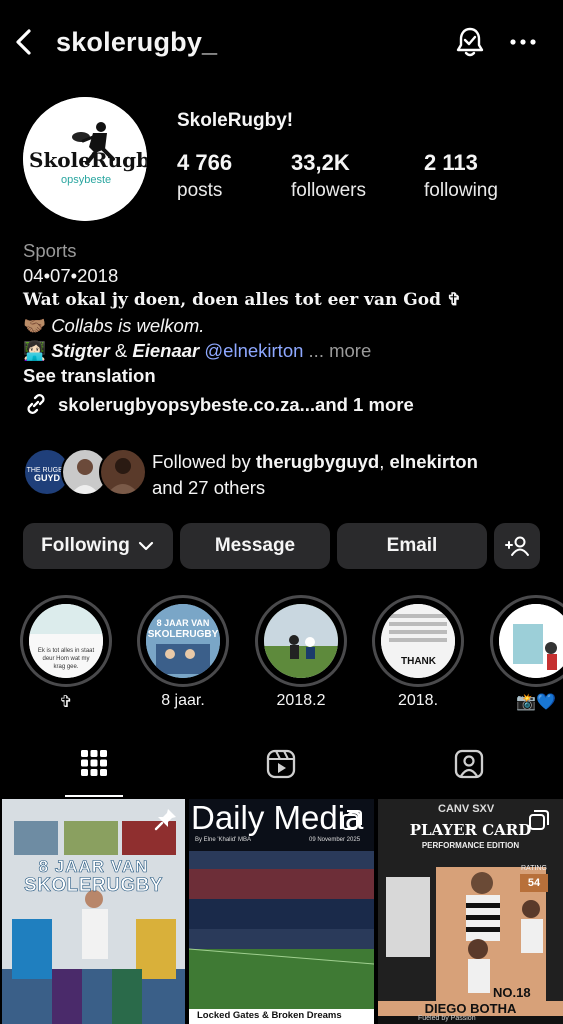 Image resolution: width=563 pixels, height=1024 pixels. Describe the element at coordinates (35, 350) in the screenshot. I see `laptop-person-icon: 👩🏻‍💻` at that location.